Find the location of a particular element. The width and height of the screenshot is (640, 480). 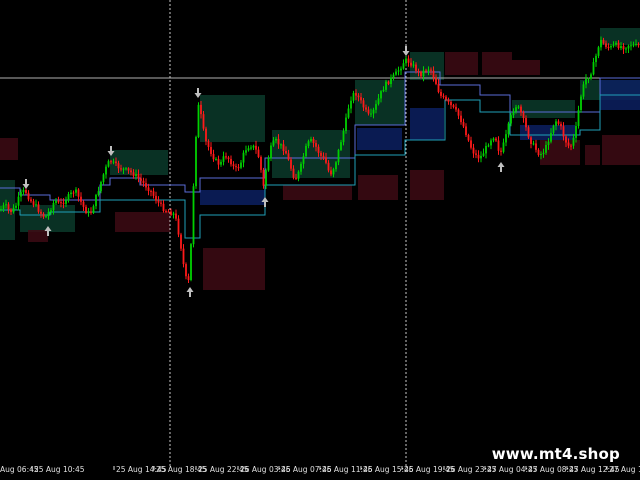

x-tick-label: 25 Aug 10:45 is located at coordinates (59, 469).